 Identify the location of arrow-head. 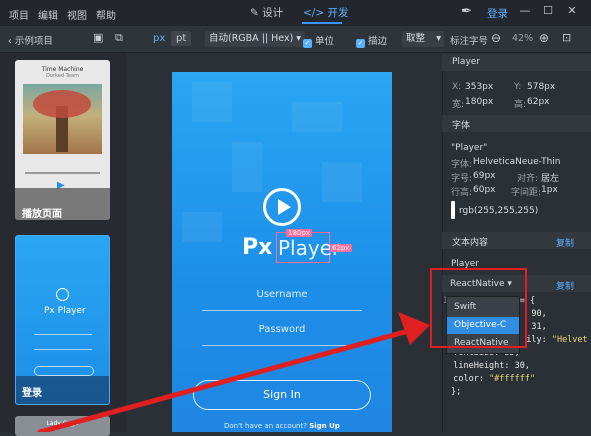
(414, 328).